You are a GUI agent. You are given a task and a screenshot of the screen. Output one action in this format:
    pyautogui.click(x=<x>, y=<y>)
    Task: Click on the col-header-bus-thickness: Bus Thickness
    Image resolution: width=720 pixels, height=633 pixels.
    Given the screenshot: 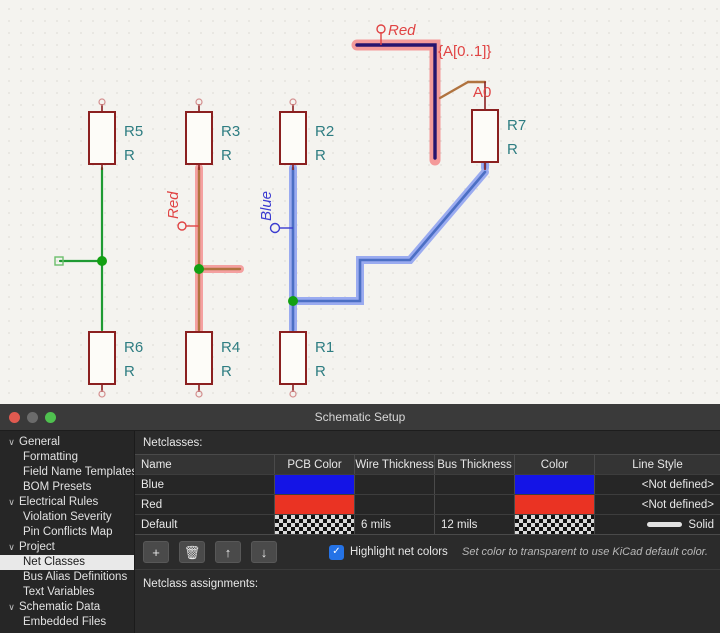 What is the action you would take?
    pyautogui.click(x=475, y=464)
    